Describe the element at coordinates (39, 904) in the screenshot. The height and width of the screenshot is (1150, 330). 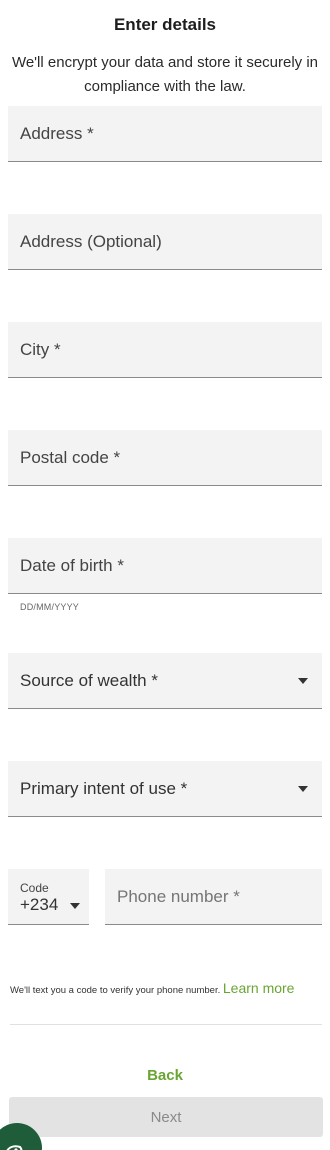
I see `country-code-value: +234` at that location.